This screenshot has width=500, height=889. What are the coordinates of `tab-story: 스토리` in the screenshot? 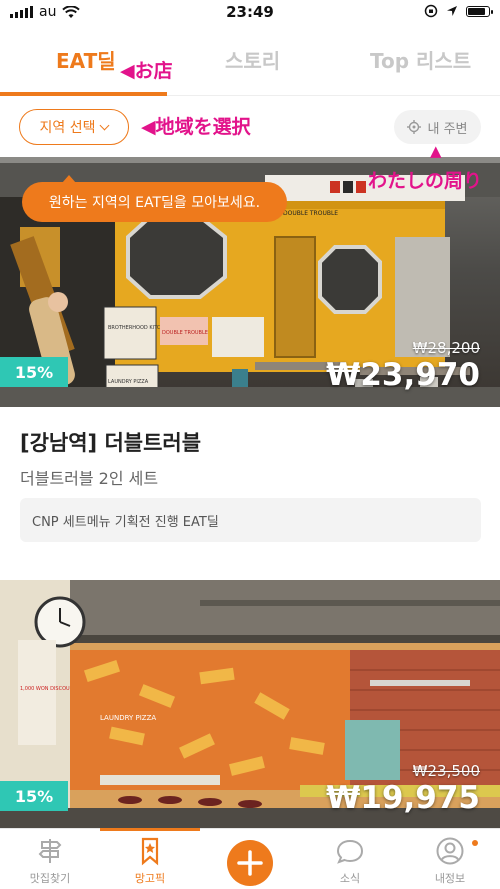 It's located at (252, 59).